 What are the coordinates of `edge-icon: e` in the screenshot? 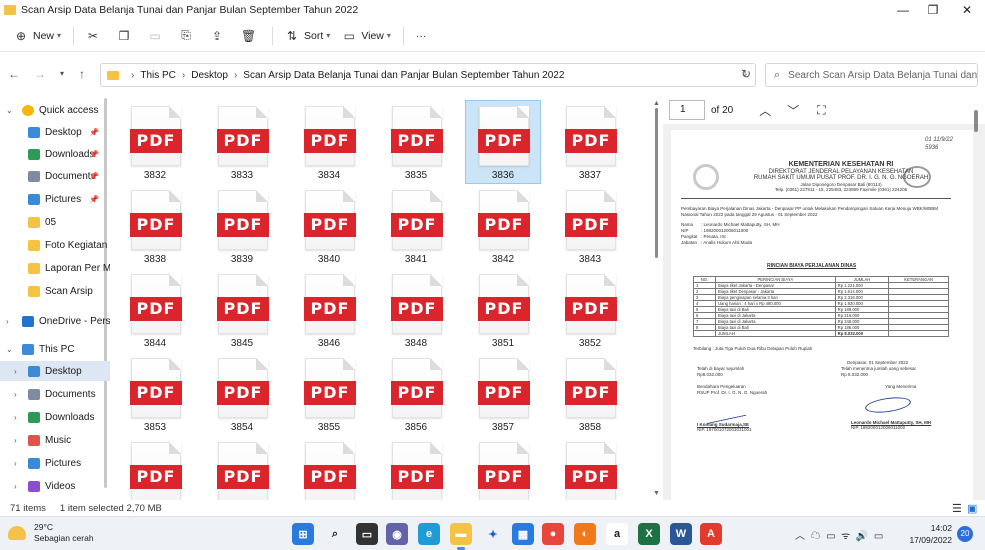 It's located at (429, 534).